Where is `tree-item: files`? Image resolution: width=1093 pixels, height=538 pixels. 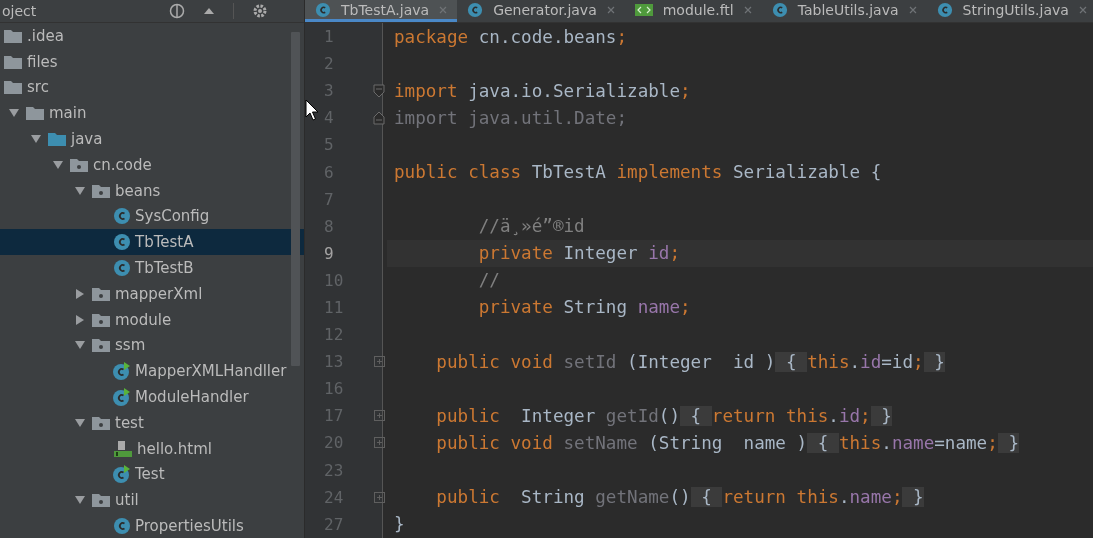
tree-item: files is located at coordinates (152, 61).